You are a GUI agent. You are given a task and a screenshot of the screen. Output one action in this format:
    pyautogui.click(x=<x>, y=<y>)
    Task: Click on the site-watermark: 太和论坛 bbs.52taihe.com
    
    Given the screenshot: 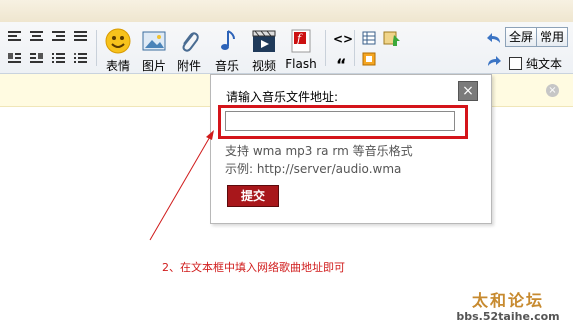 What is the action you would take?
    pyautogui.click(x=508, y=307)
    